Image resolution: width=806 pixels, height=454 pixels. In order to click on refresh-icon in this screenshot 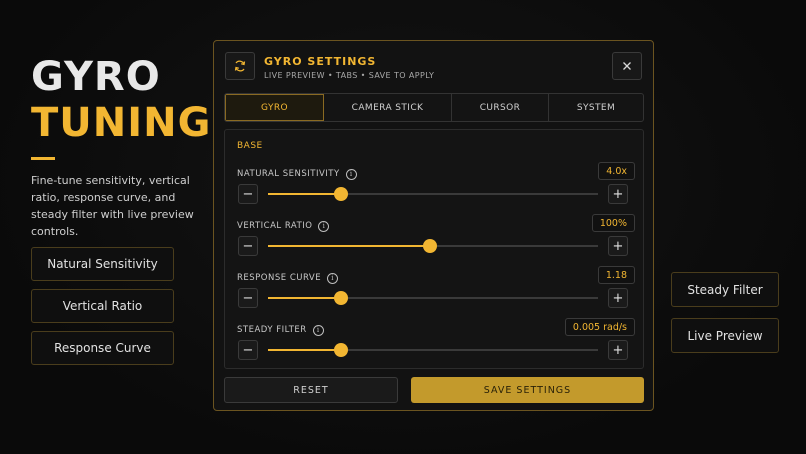, I will do `click(240, 66)`.